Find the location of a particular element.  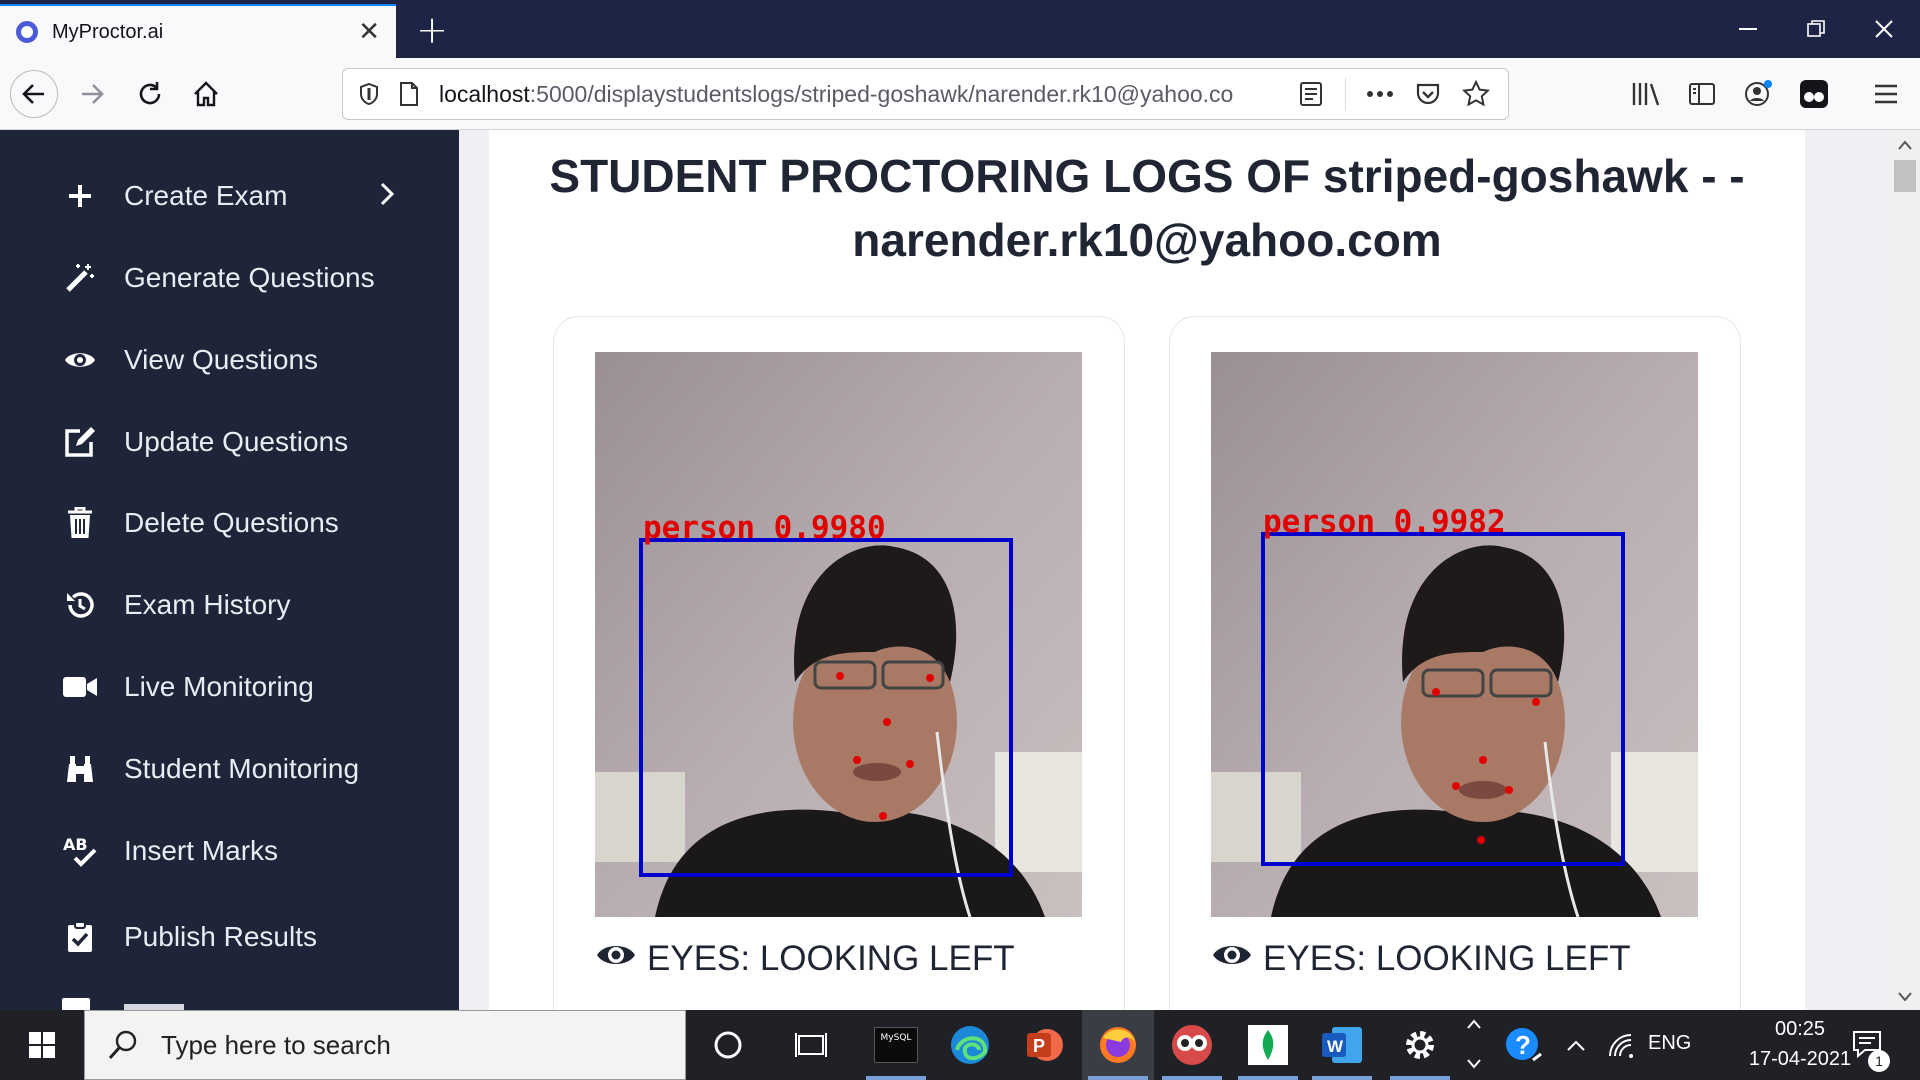

tray-help-button: ? is located at coordinates (1524, 1045).